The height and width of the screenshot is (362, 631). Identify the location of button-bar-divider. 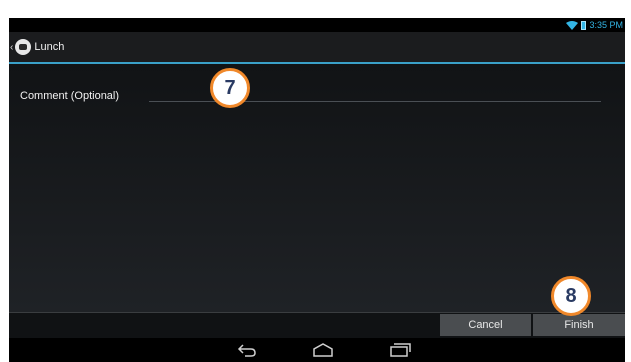
(317, 312).